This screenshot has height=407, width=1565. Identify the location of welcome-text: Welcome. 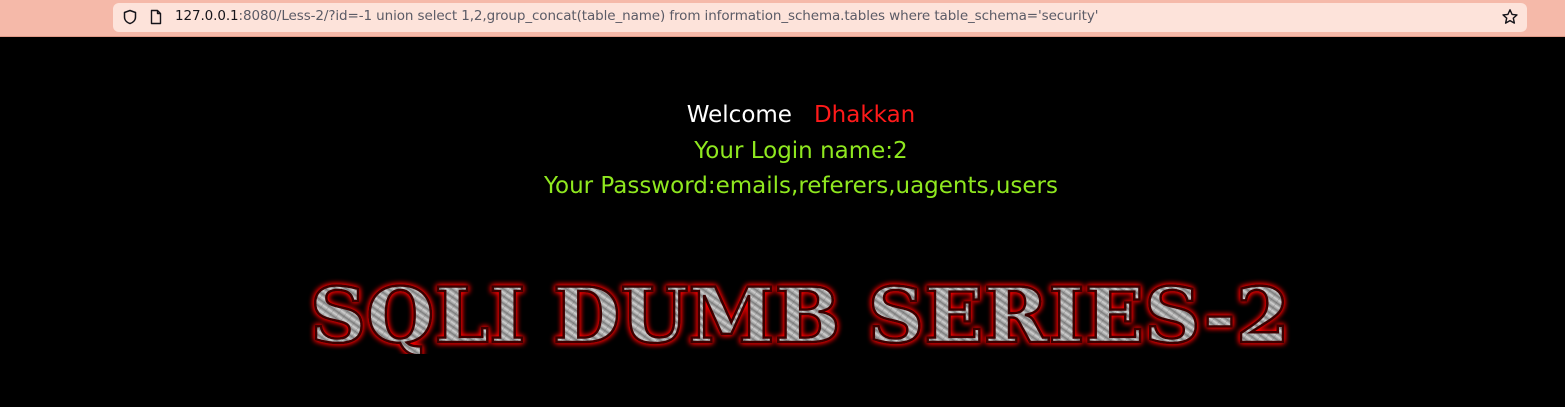
(739, 115).